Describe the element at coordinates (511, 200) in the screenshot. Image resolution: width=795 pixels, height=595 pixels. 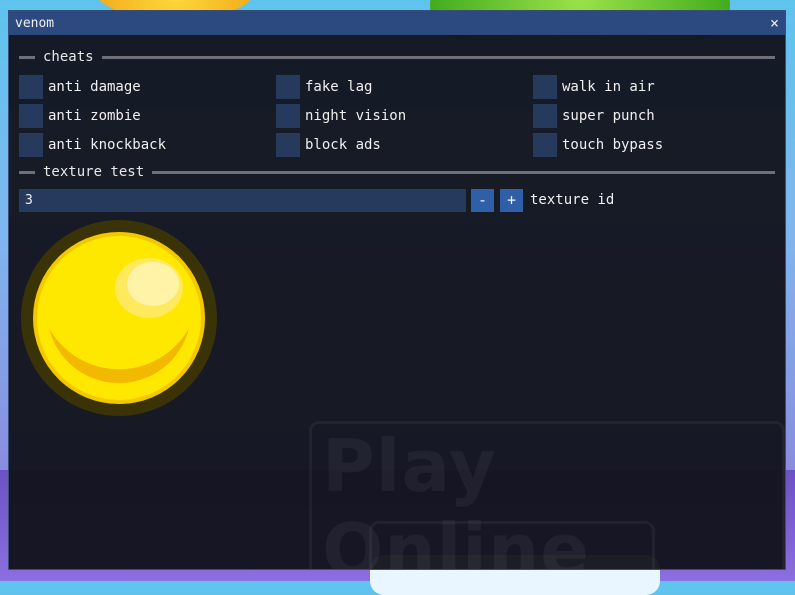
I see `increment-button: +` at that location.